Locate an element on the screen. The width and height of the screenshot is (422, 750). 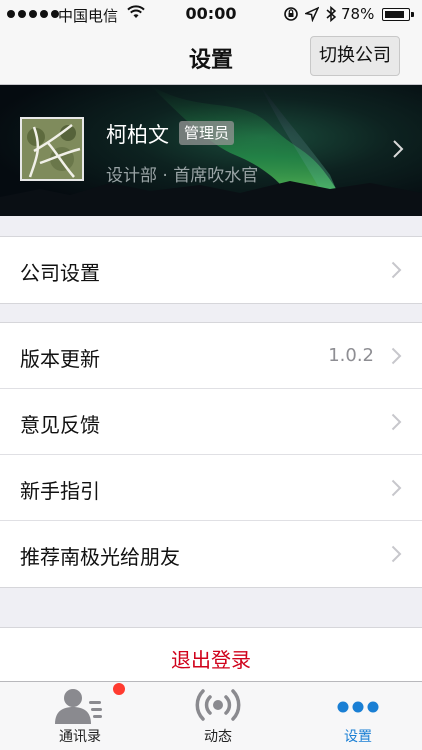
contacts-icon is located at coordinates (78, 706).